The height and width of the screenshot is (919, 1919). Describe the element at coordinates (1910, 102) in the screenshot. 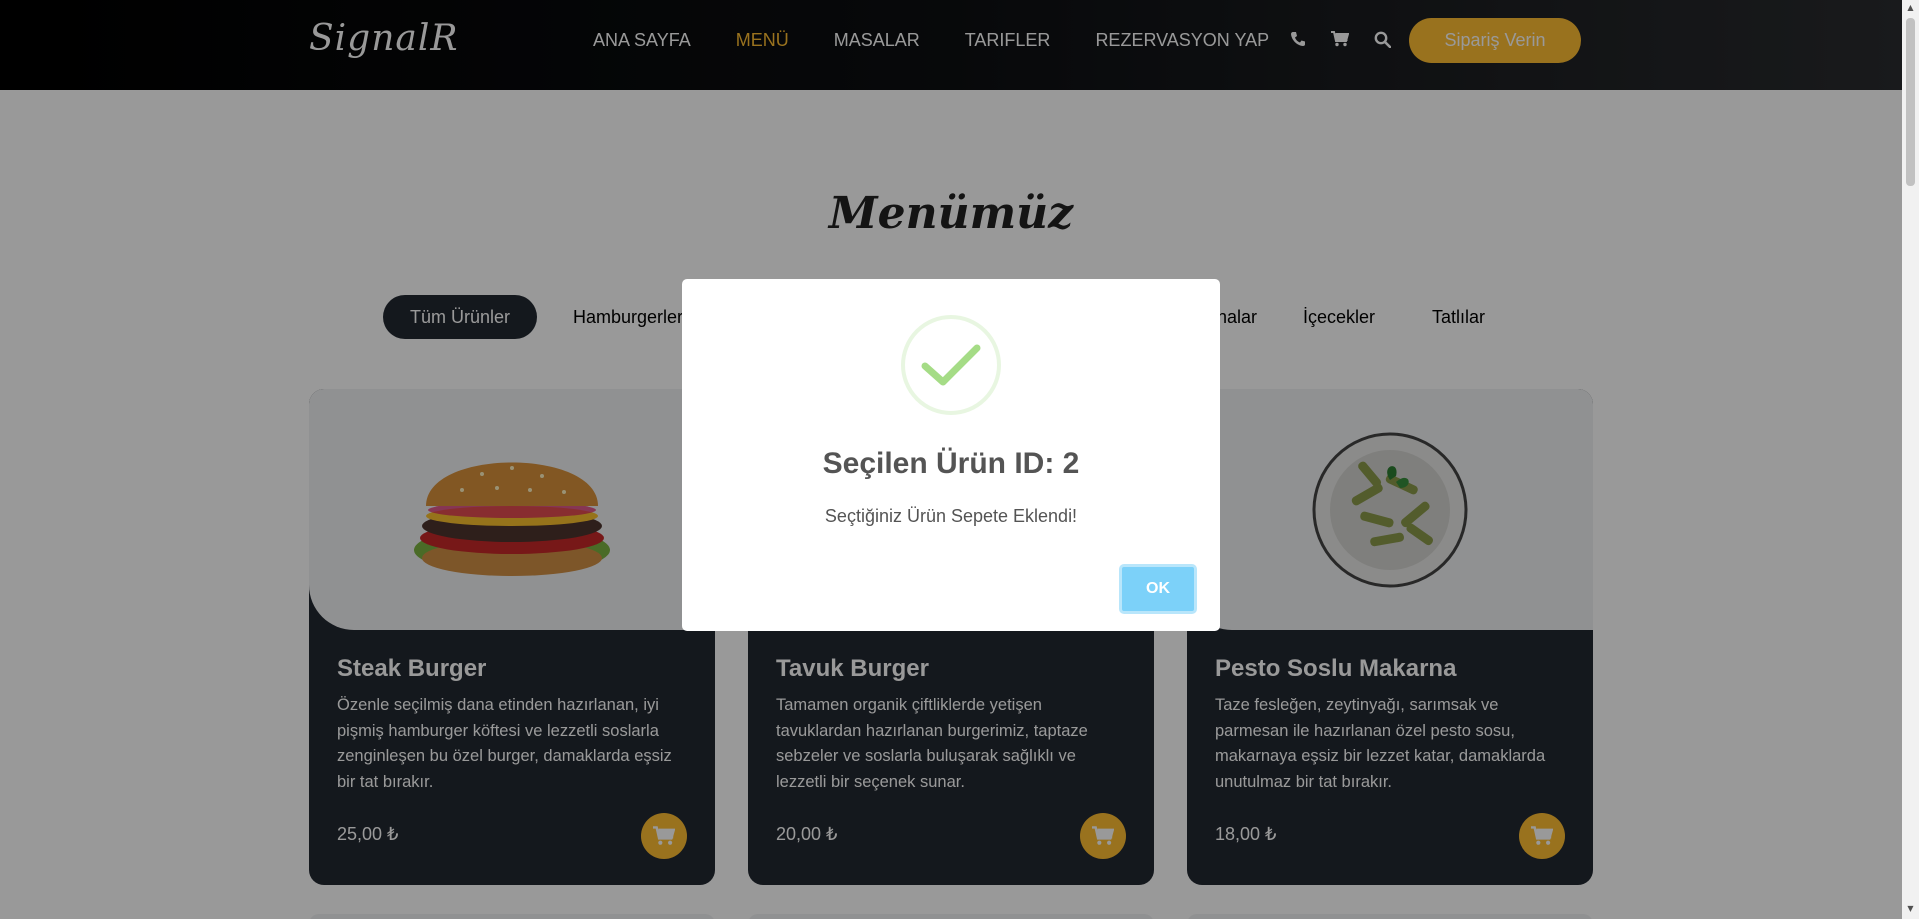

I see `scroll-thumb` at that location.